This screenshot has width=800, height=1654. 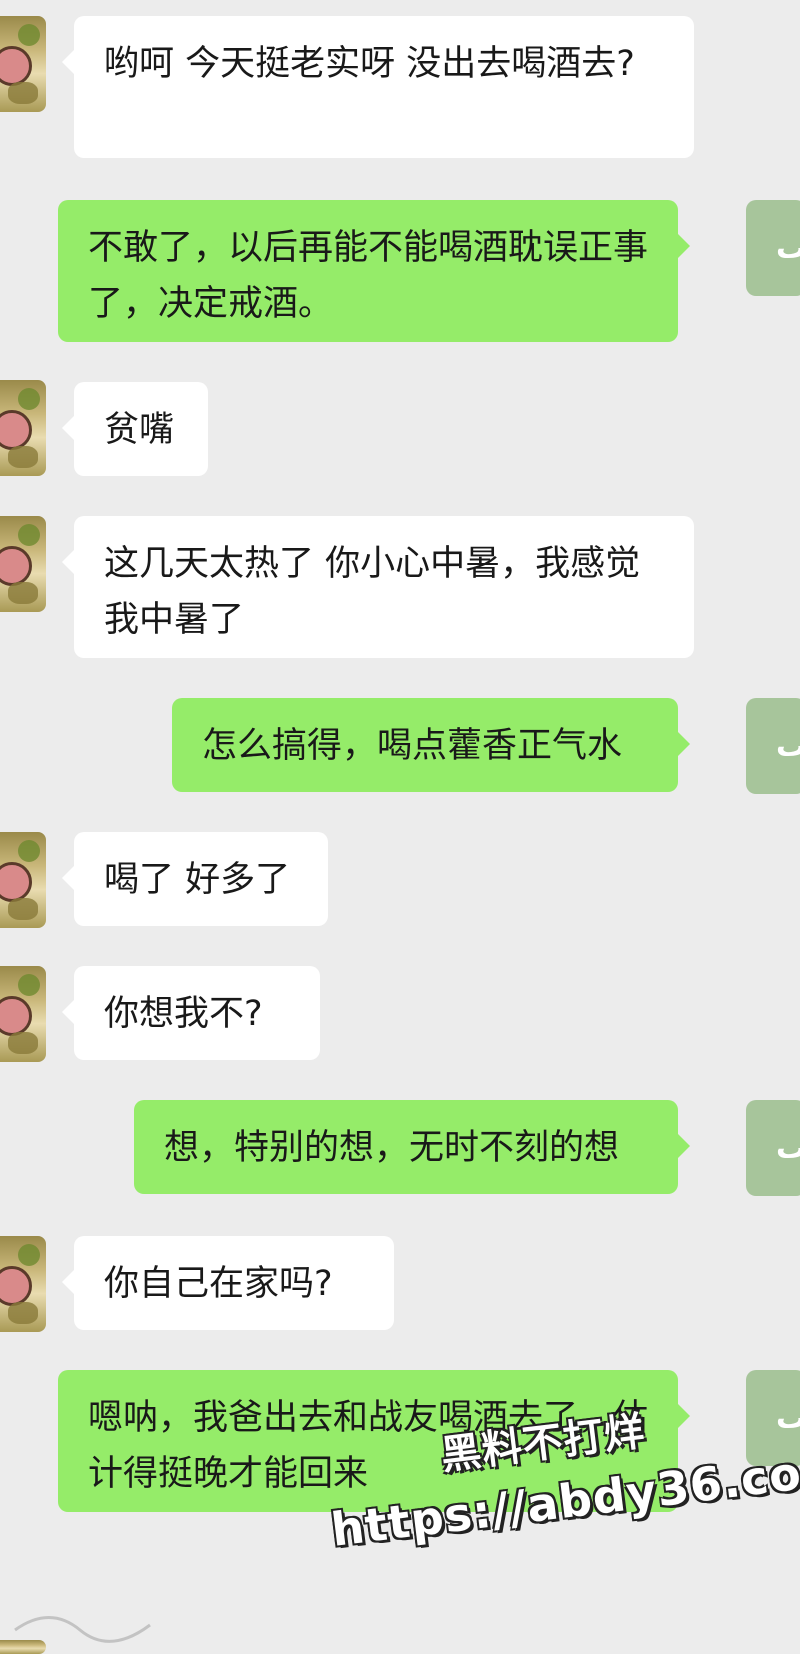 What do you see at coordinates (82, 1629) in the screenshot?
I see `scribble-decoration` at bounding box center [82, 1629].